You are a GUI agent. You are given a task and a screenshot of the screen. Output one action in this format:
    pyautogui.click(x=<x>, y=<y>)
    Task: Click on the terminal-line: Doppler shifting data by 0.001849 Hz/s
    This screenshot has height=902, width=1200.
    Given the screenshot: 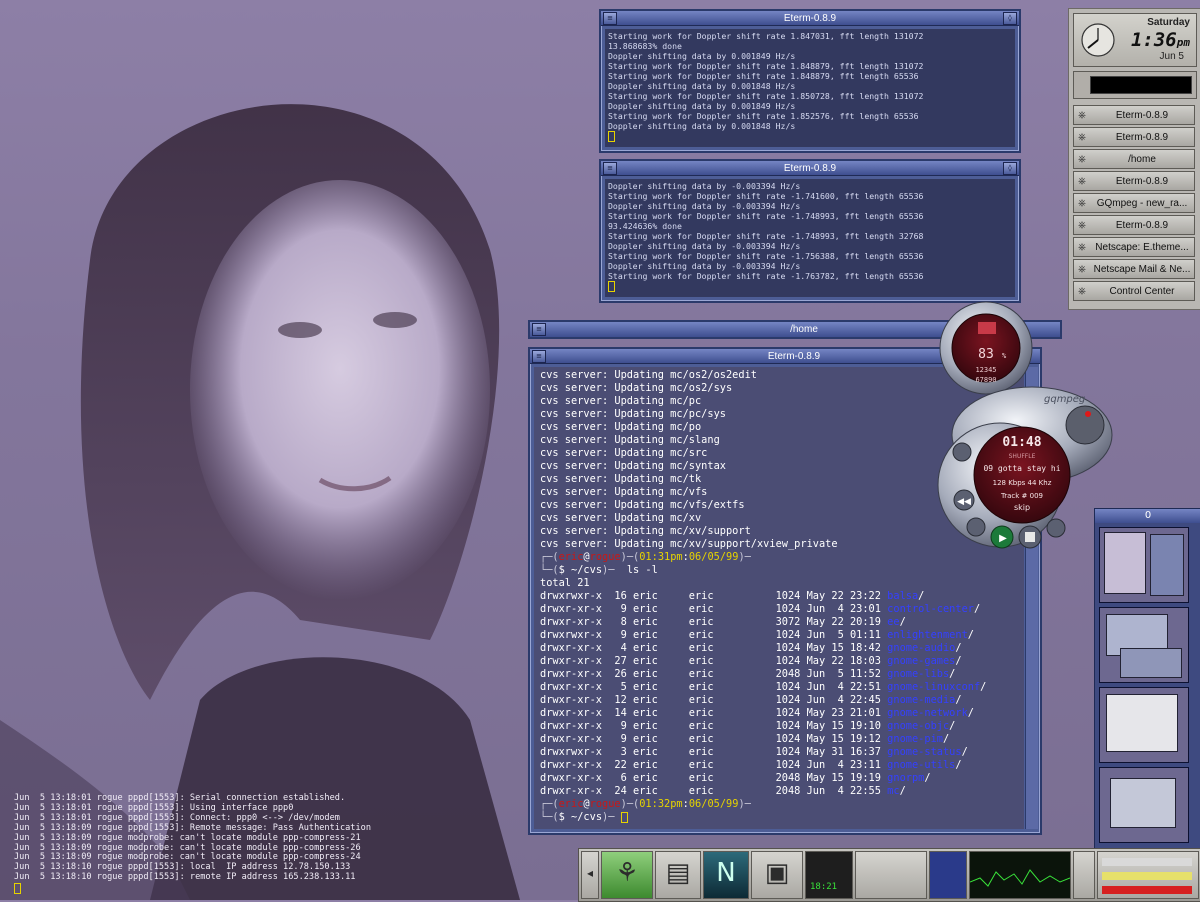 What is the action you would take?
    pyautogui.click(x=702, y=106)
    